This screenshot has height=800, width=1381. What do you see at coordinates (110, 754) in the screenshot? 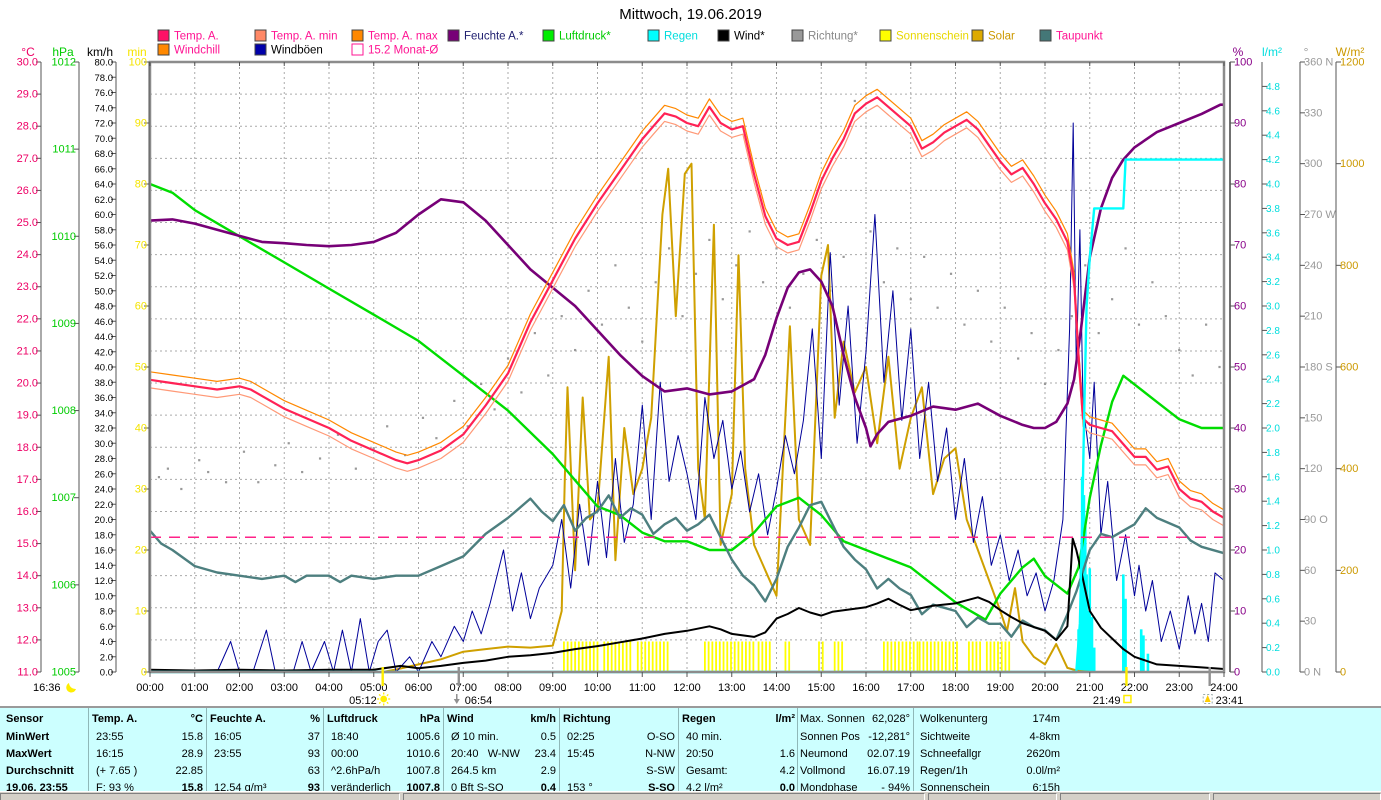
I see `table-cell: 16:15` at bounding box center [110, 754].